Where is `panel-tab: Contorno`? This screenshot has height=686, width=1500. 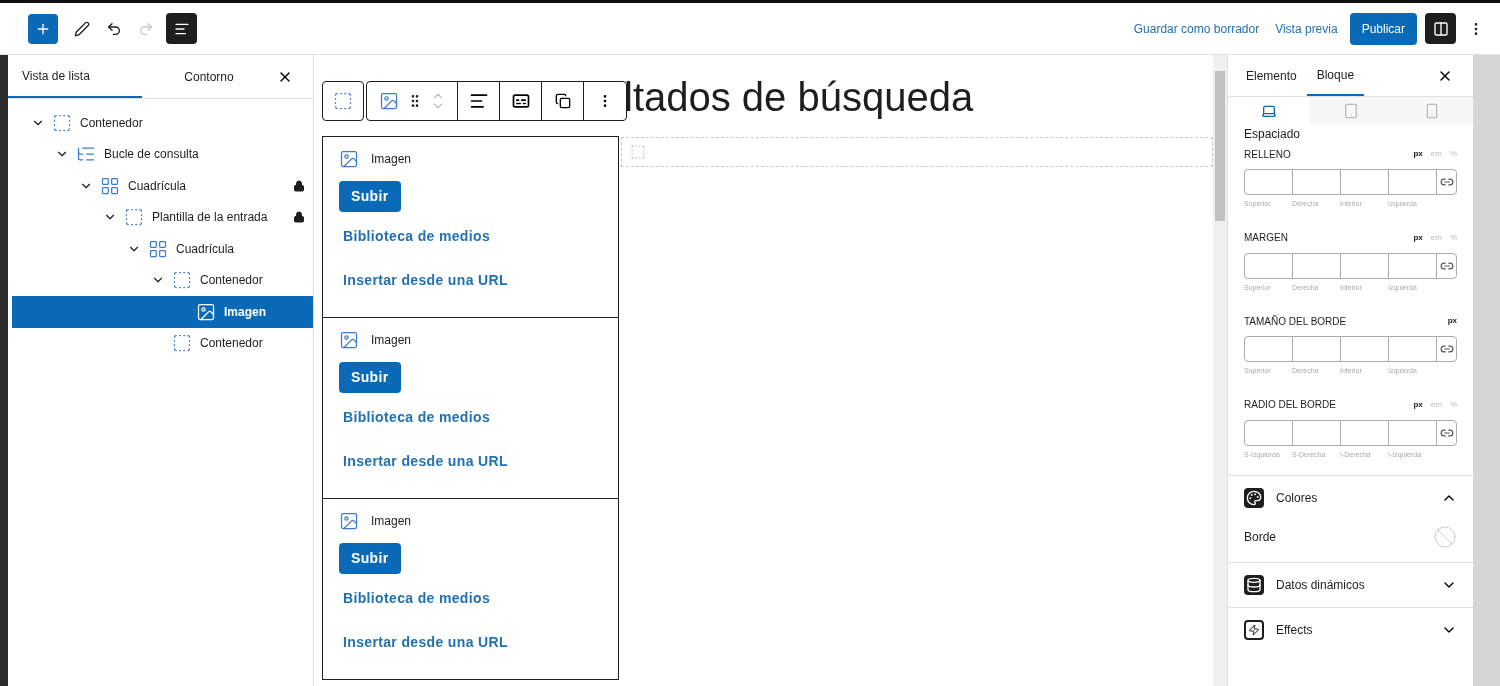 panel-tab: Contorno is located at coordinates (209, 76).